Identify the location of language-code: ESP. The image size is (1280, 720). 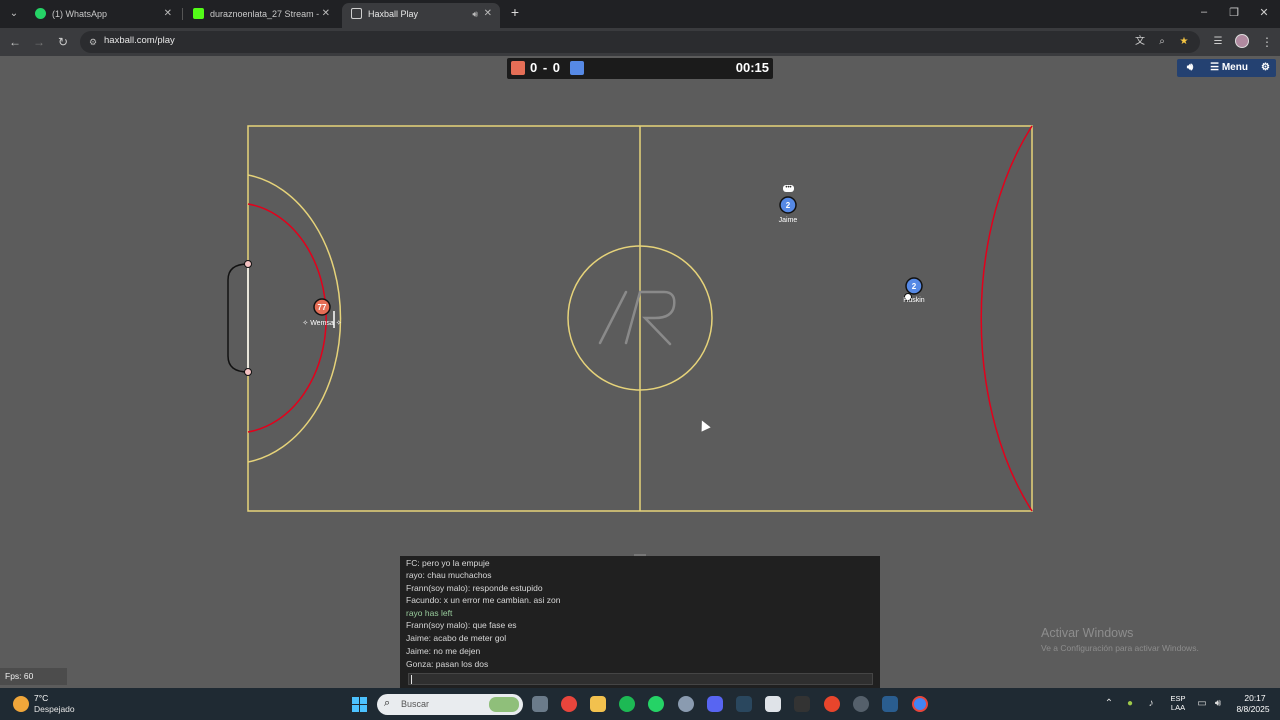
(1178, 698).